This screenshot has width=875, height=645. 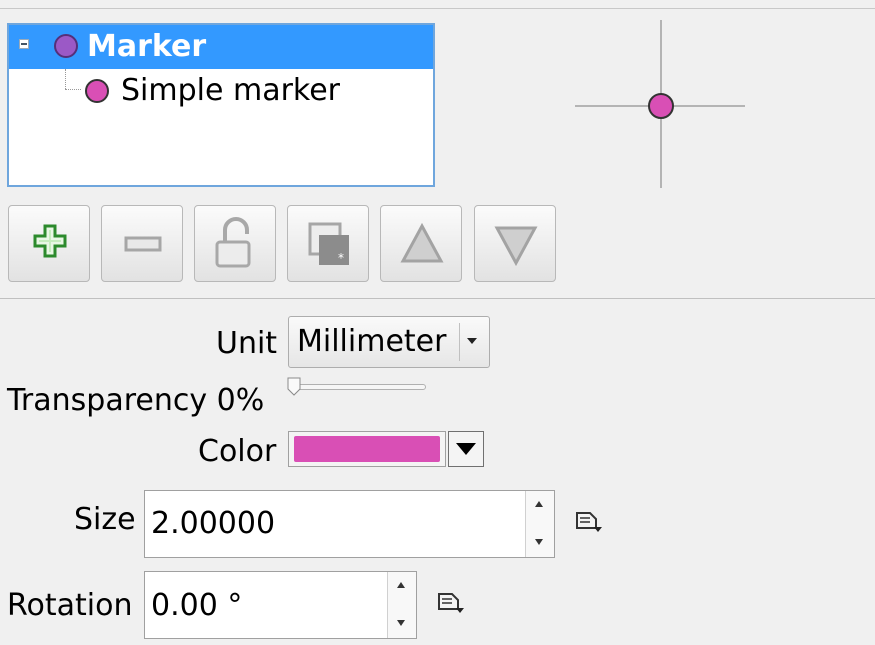 What do you see at coordinates (66, 46) in the screenshot?
I see `purple-circle-icon` at bounding box center [66, 46].